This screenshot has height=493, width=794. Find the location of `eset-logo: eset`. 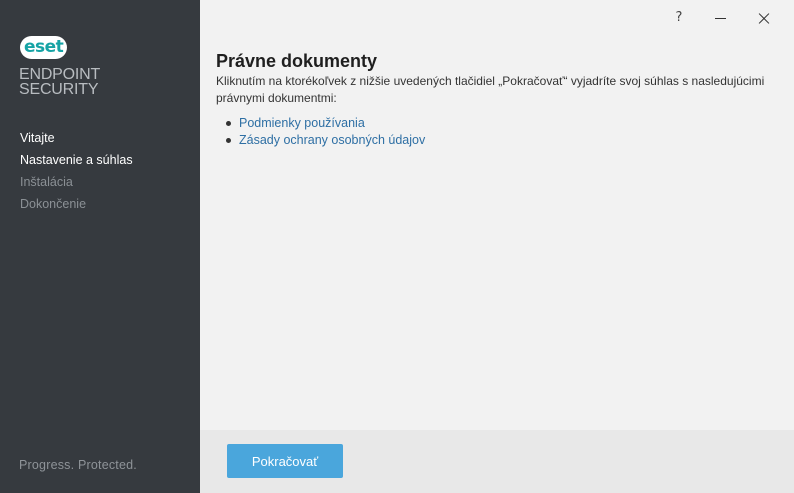

eset-logo: eset is located at coordinates (44, 47).